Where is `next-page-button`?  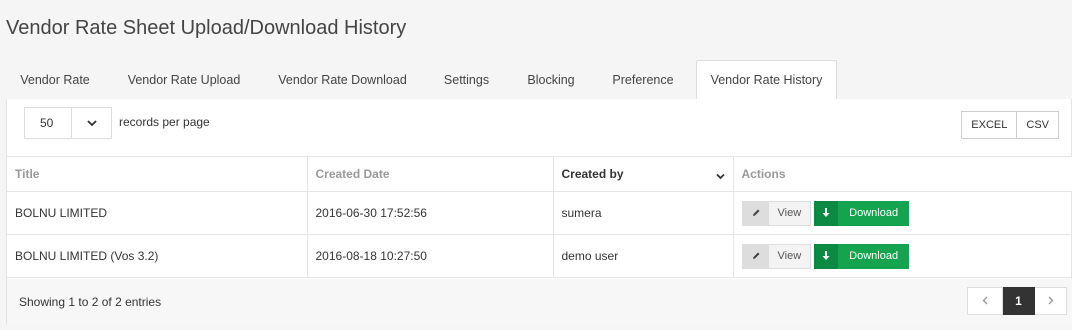 next-page-button is located at coordinates (1051, 301).